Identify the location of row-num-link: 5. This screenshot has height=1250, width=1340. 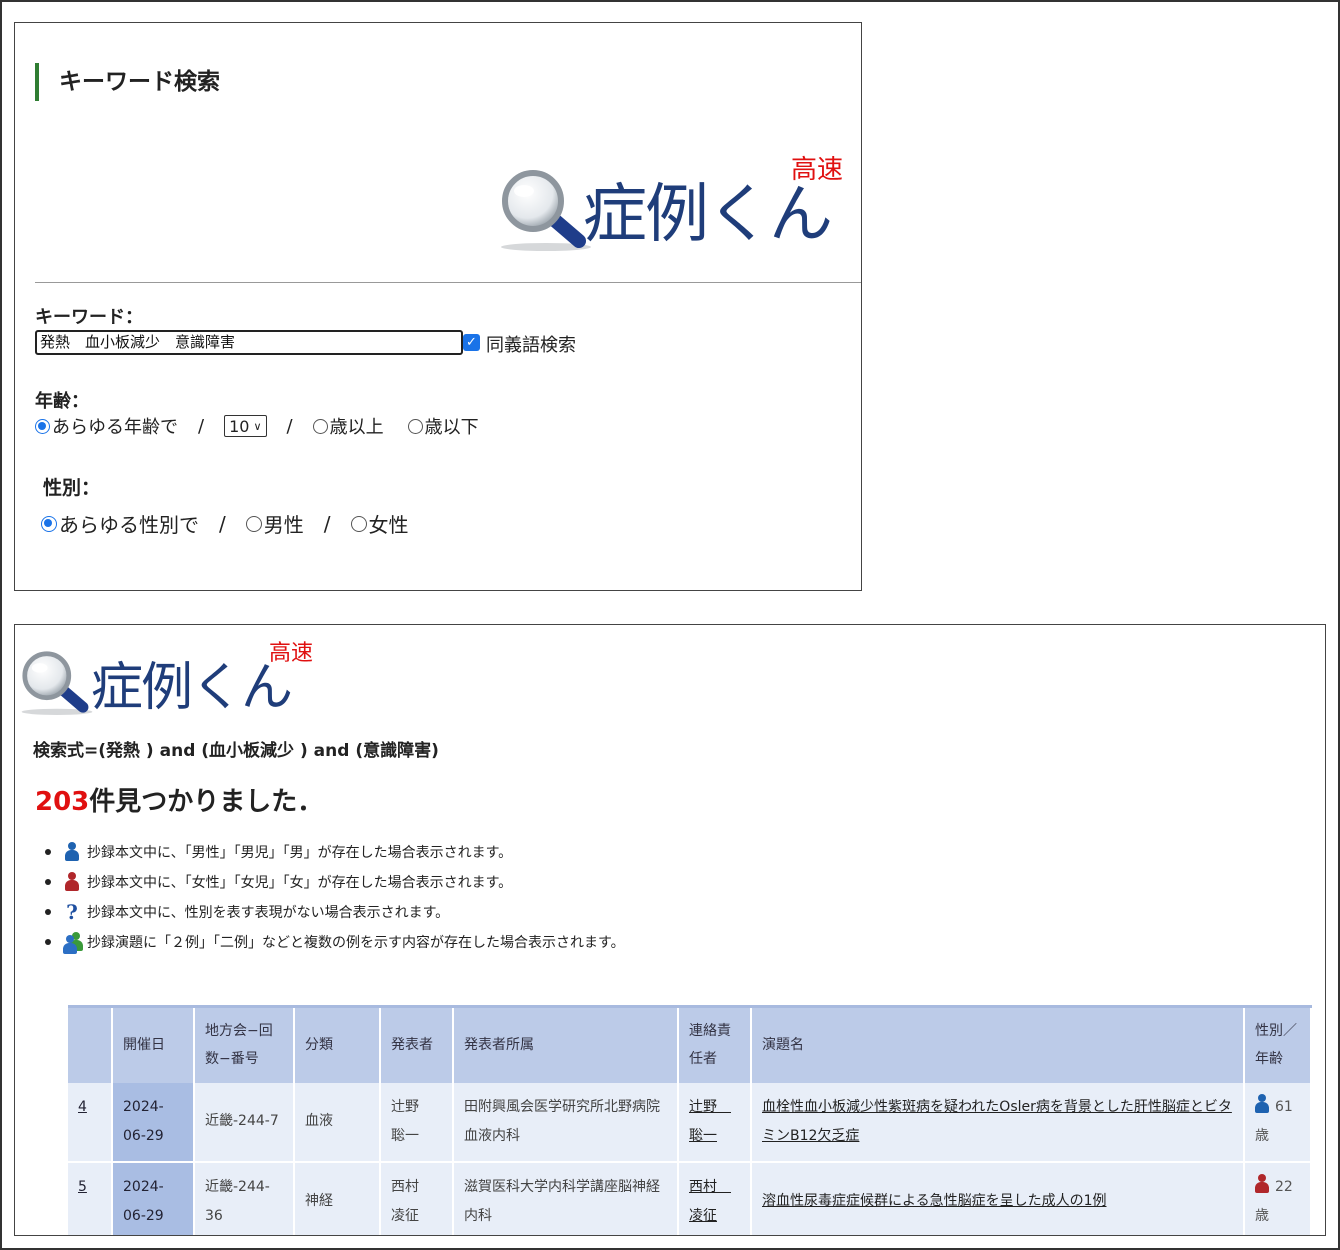
(82, 1187).